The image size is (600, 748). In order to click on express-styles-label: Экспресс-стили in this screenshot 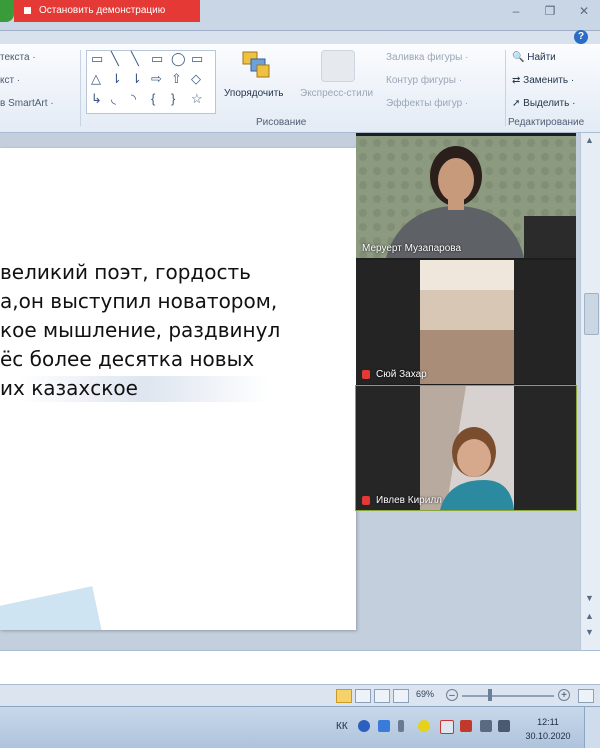, I will do `click(336, 93)`.